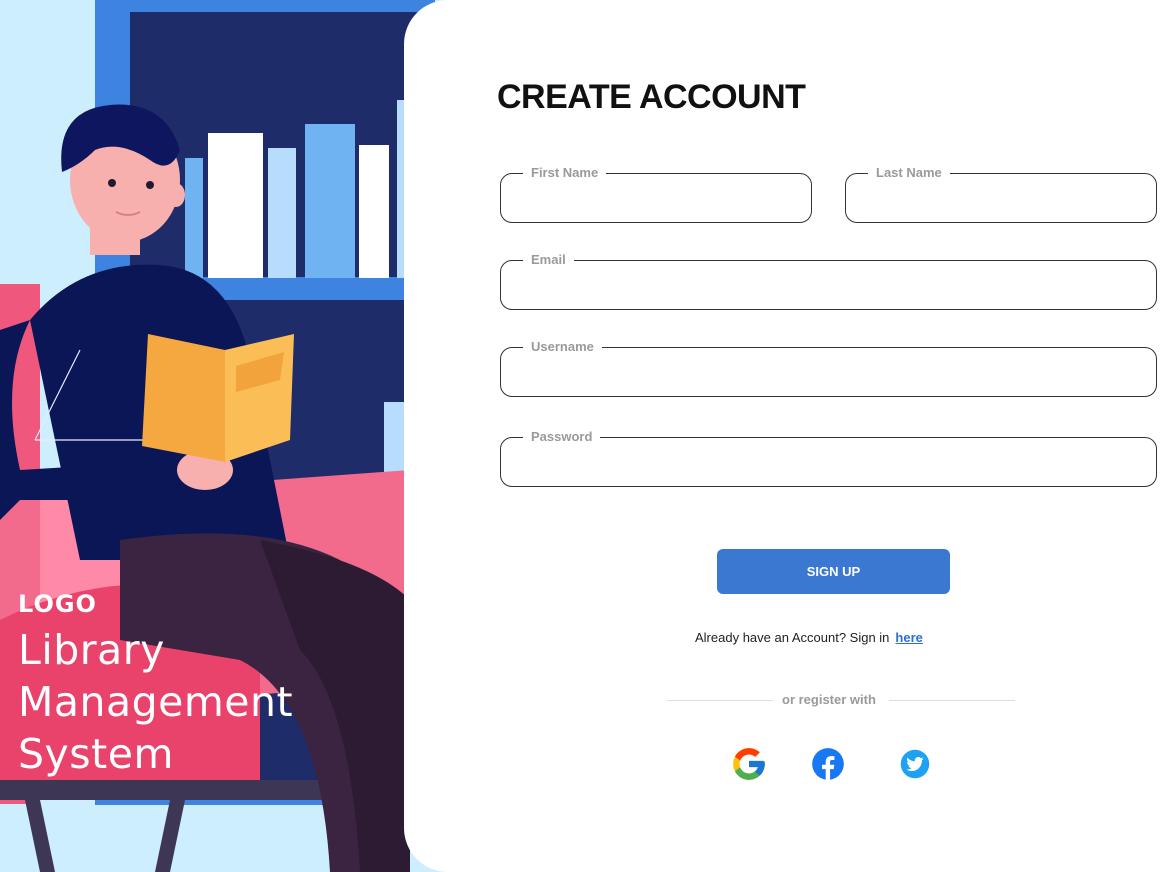 The image size is (1163, 872). What do you see at coordinates (908, 637) in the screenshot?
I see `signin-link: here` at bounding box center [908, 637].